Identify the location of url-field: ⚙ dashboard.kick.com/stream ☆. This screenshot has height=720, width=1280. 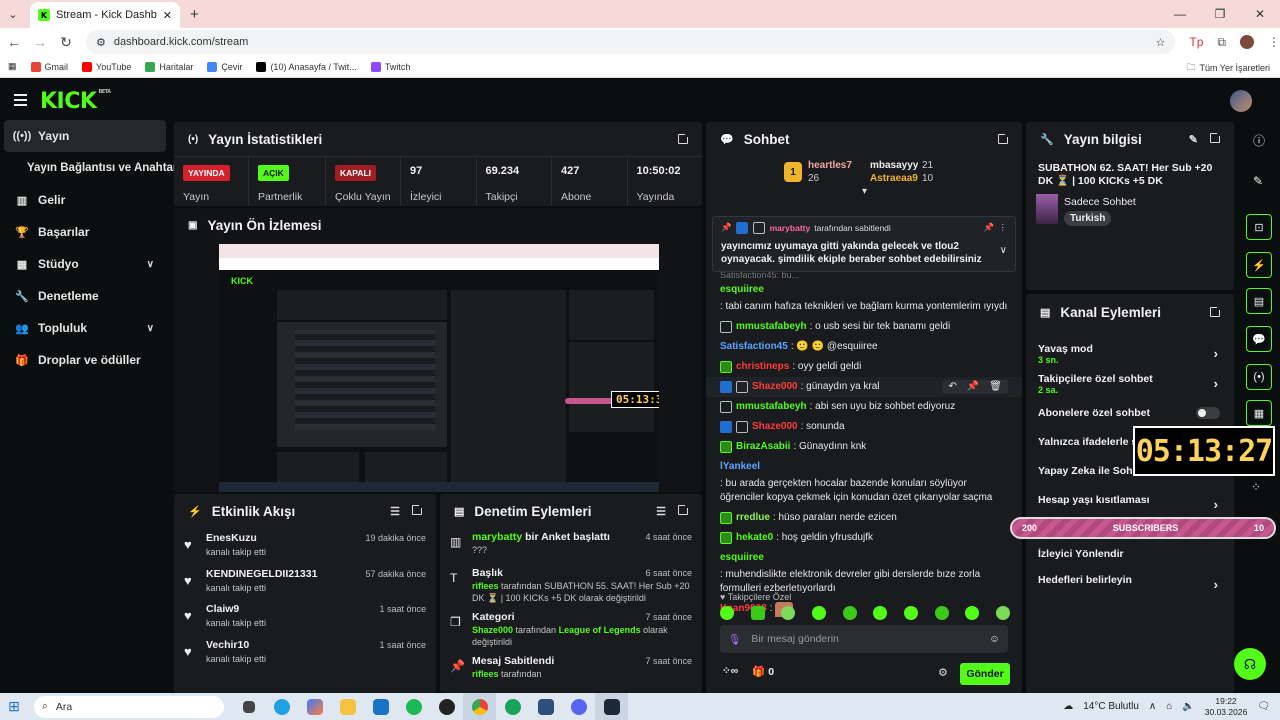
(630, 42).